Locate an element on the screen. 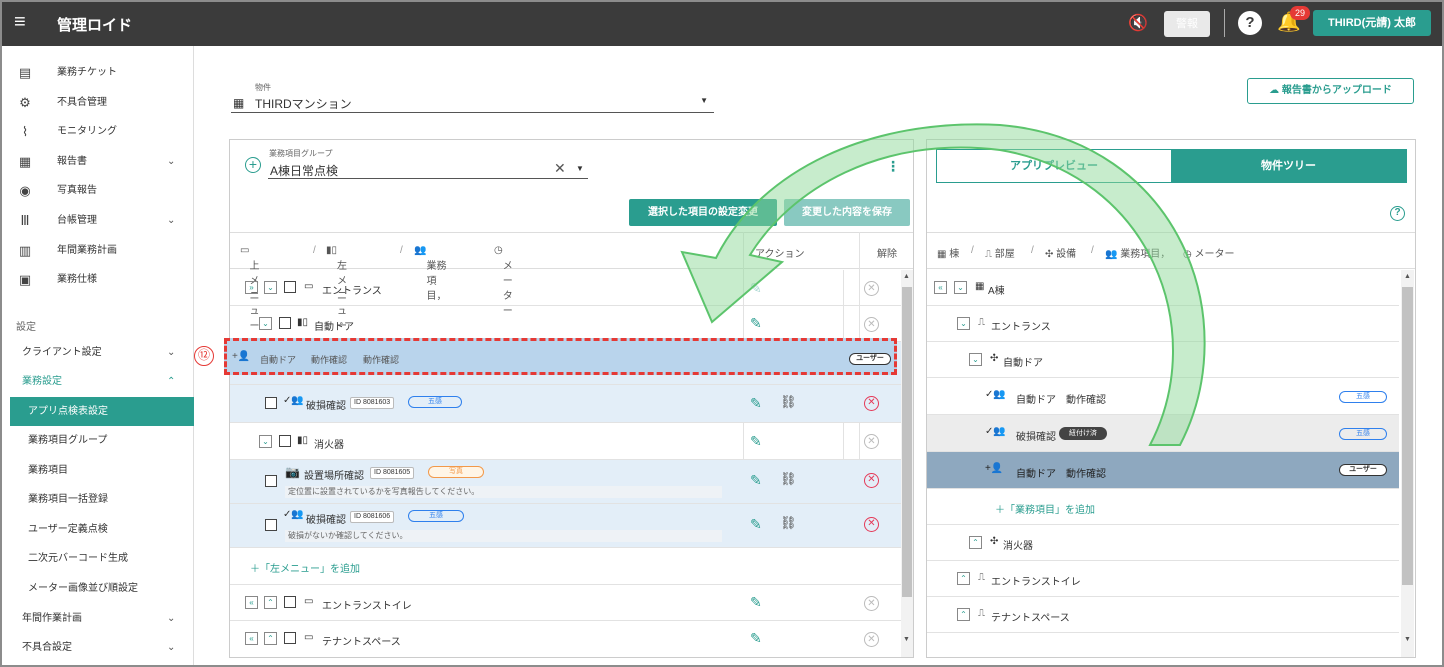  right-scrollbar-thumb is located at coordinates (1407, 436).